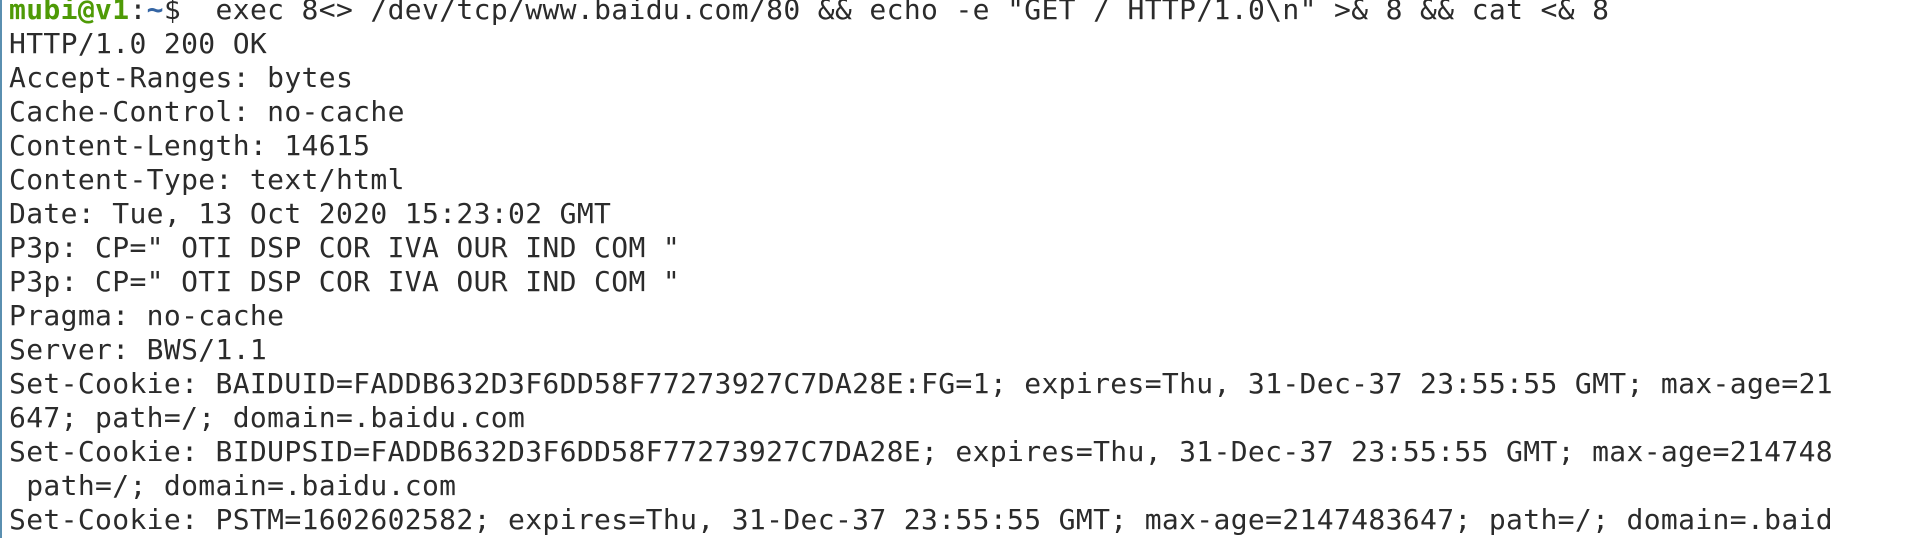 Image resolution: width=1914 pixels, height=538 pixels. Describe the element at coordinates (267, 417) in the screenshot. I see `output-line: 647; path=/; domain=.baidu.com` at that location.